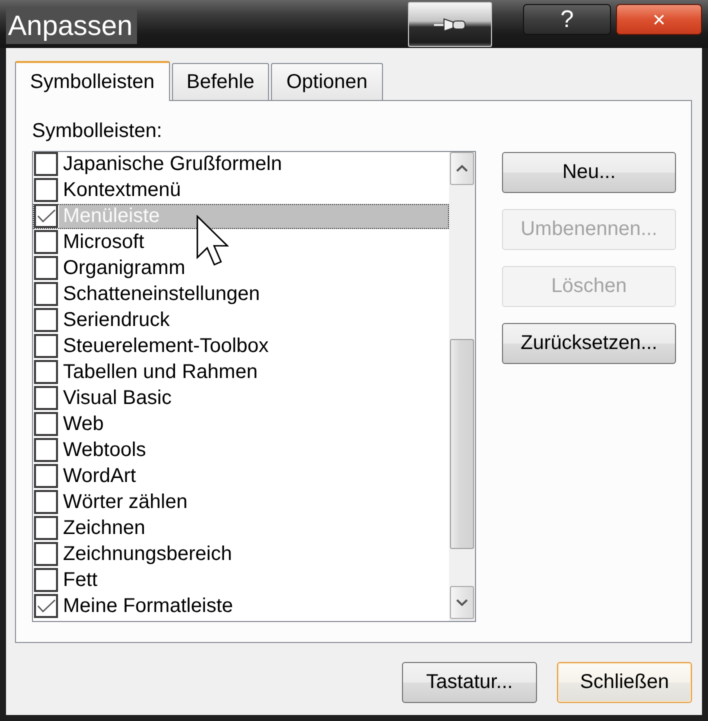  Describe the element at coordinates (254, 398) in the screenshot. I see `list-item: Visual Basic` at that location.